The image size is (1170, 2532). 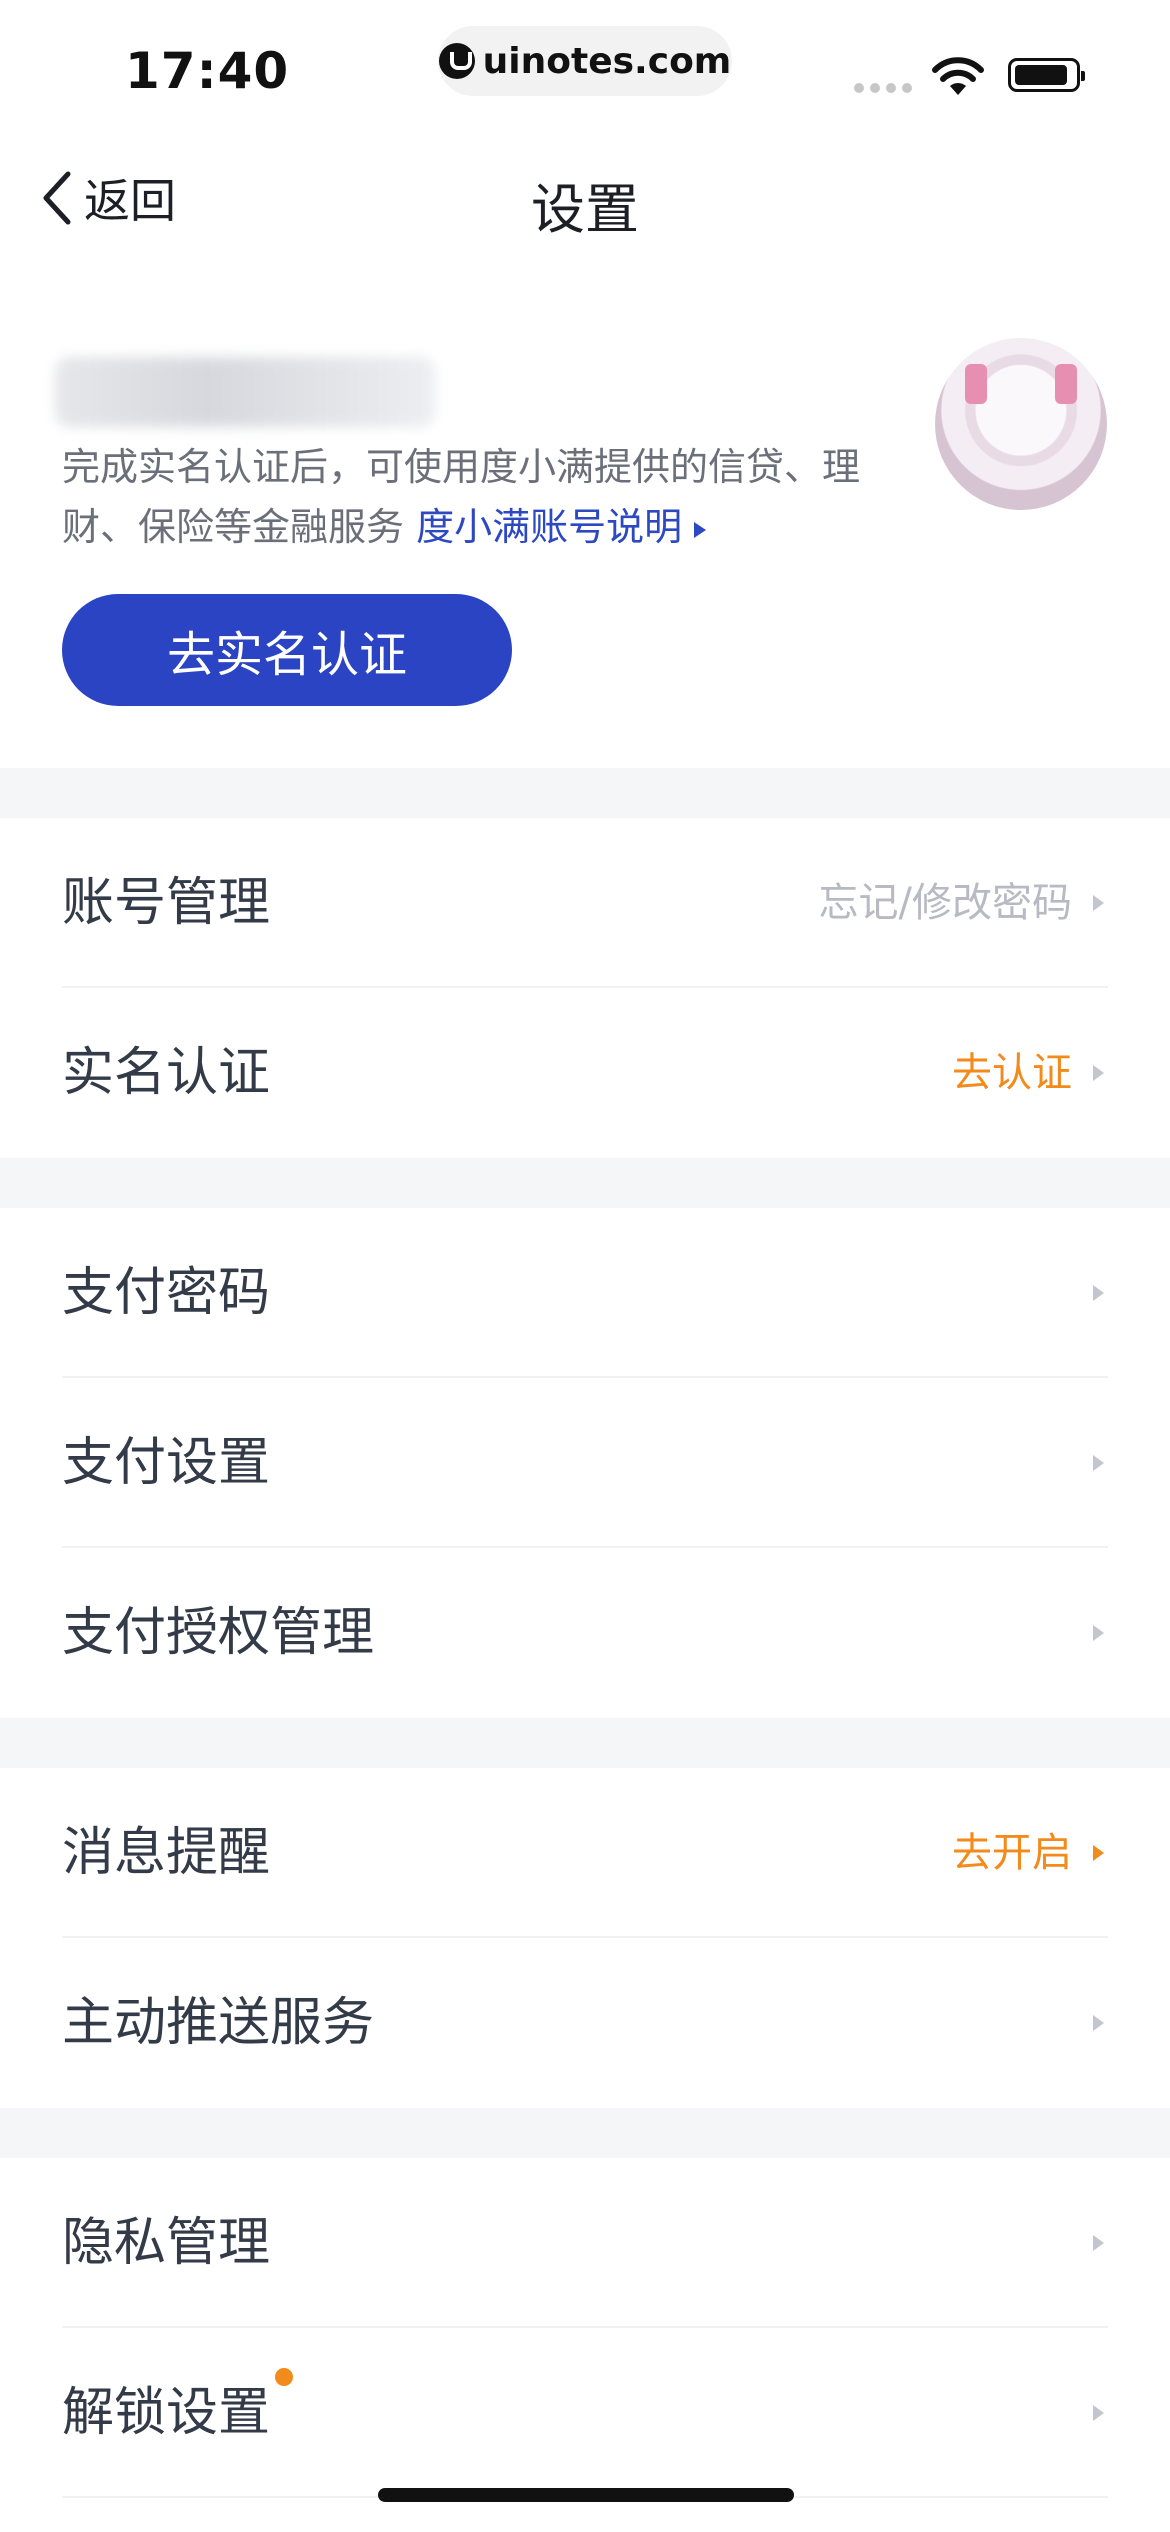 I want to click on row-hint: 忘记/修改密码, so click(x=945, y=903).